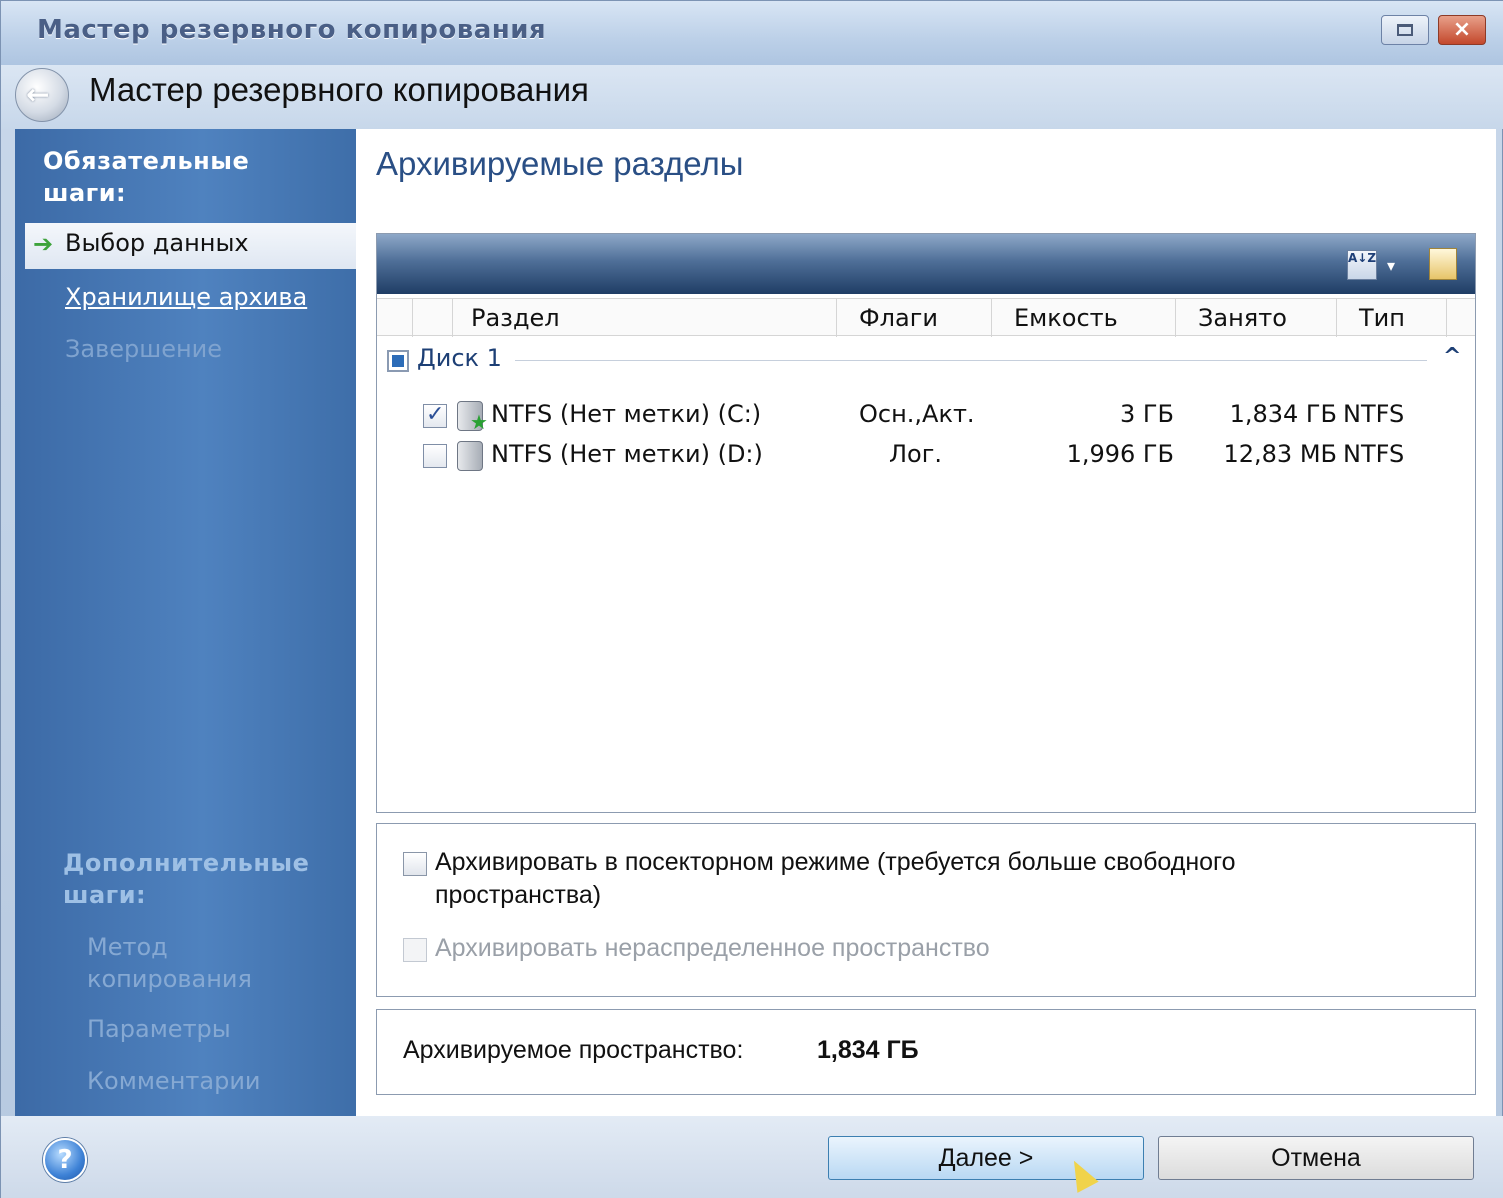 Image resolution: width=1503 pixels, height=1198 pixels. I want to click on list-toolbar: A↓Z ▾, so click(926, 264).